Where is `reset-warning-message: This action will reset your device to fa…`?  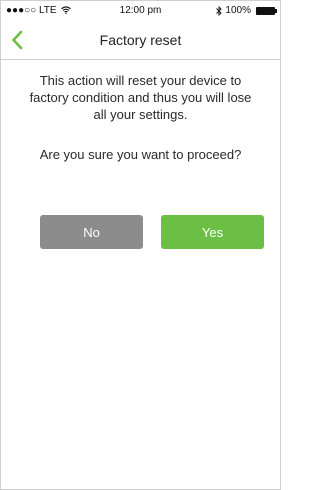 reset-warning-message: This action will reset your device to fa… is located at coordinates (140, 97).